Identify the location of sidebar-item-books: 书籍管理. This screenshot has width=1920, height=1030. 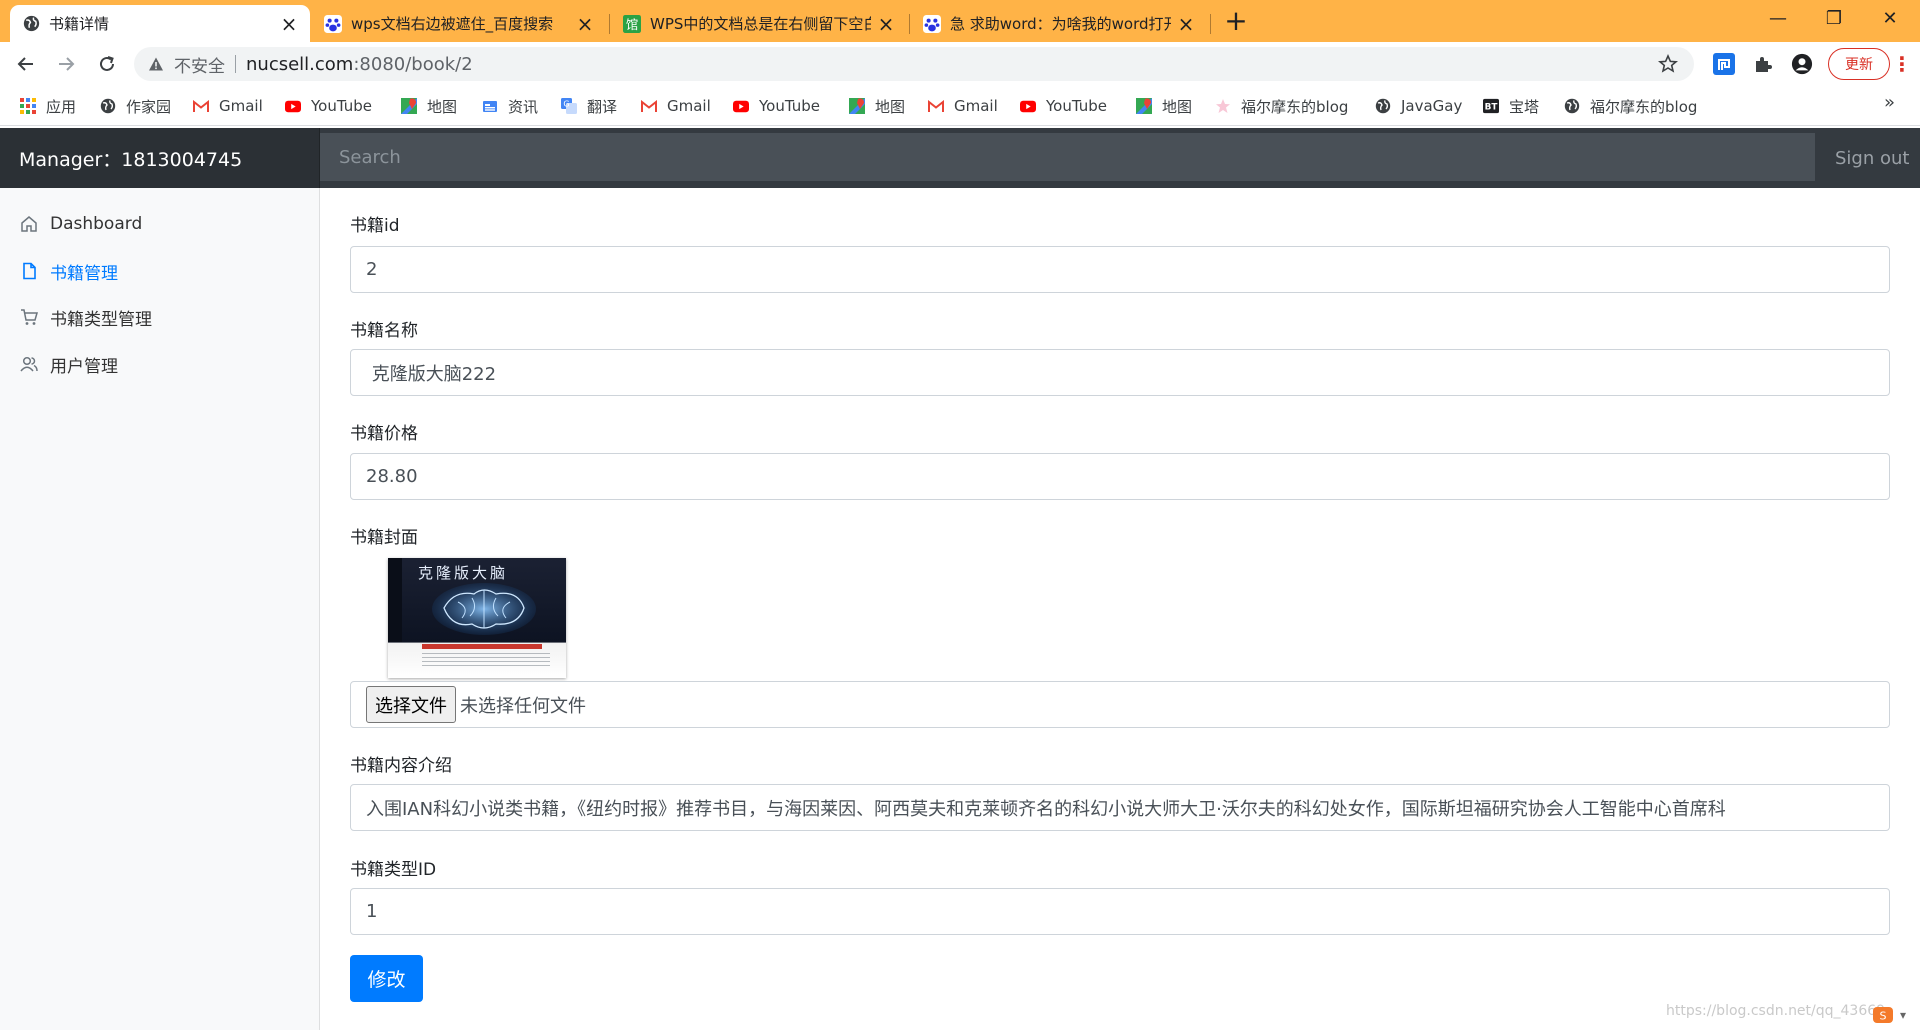
(69, 271).